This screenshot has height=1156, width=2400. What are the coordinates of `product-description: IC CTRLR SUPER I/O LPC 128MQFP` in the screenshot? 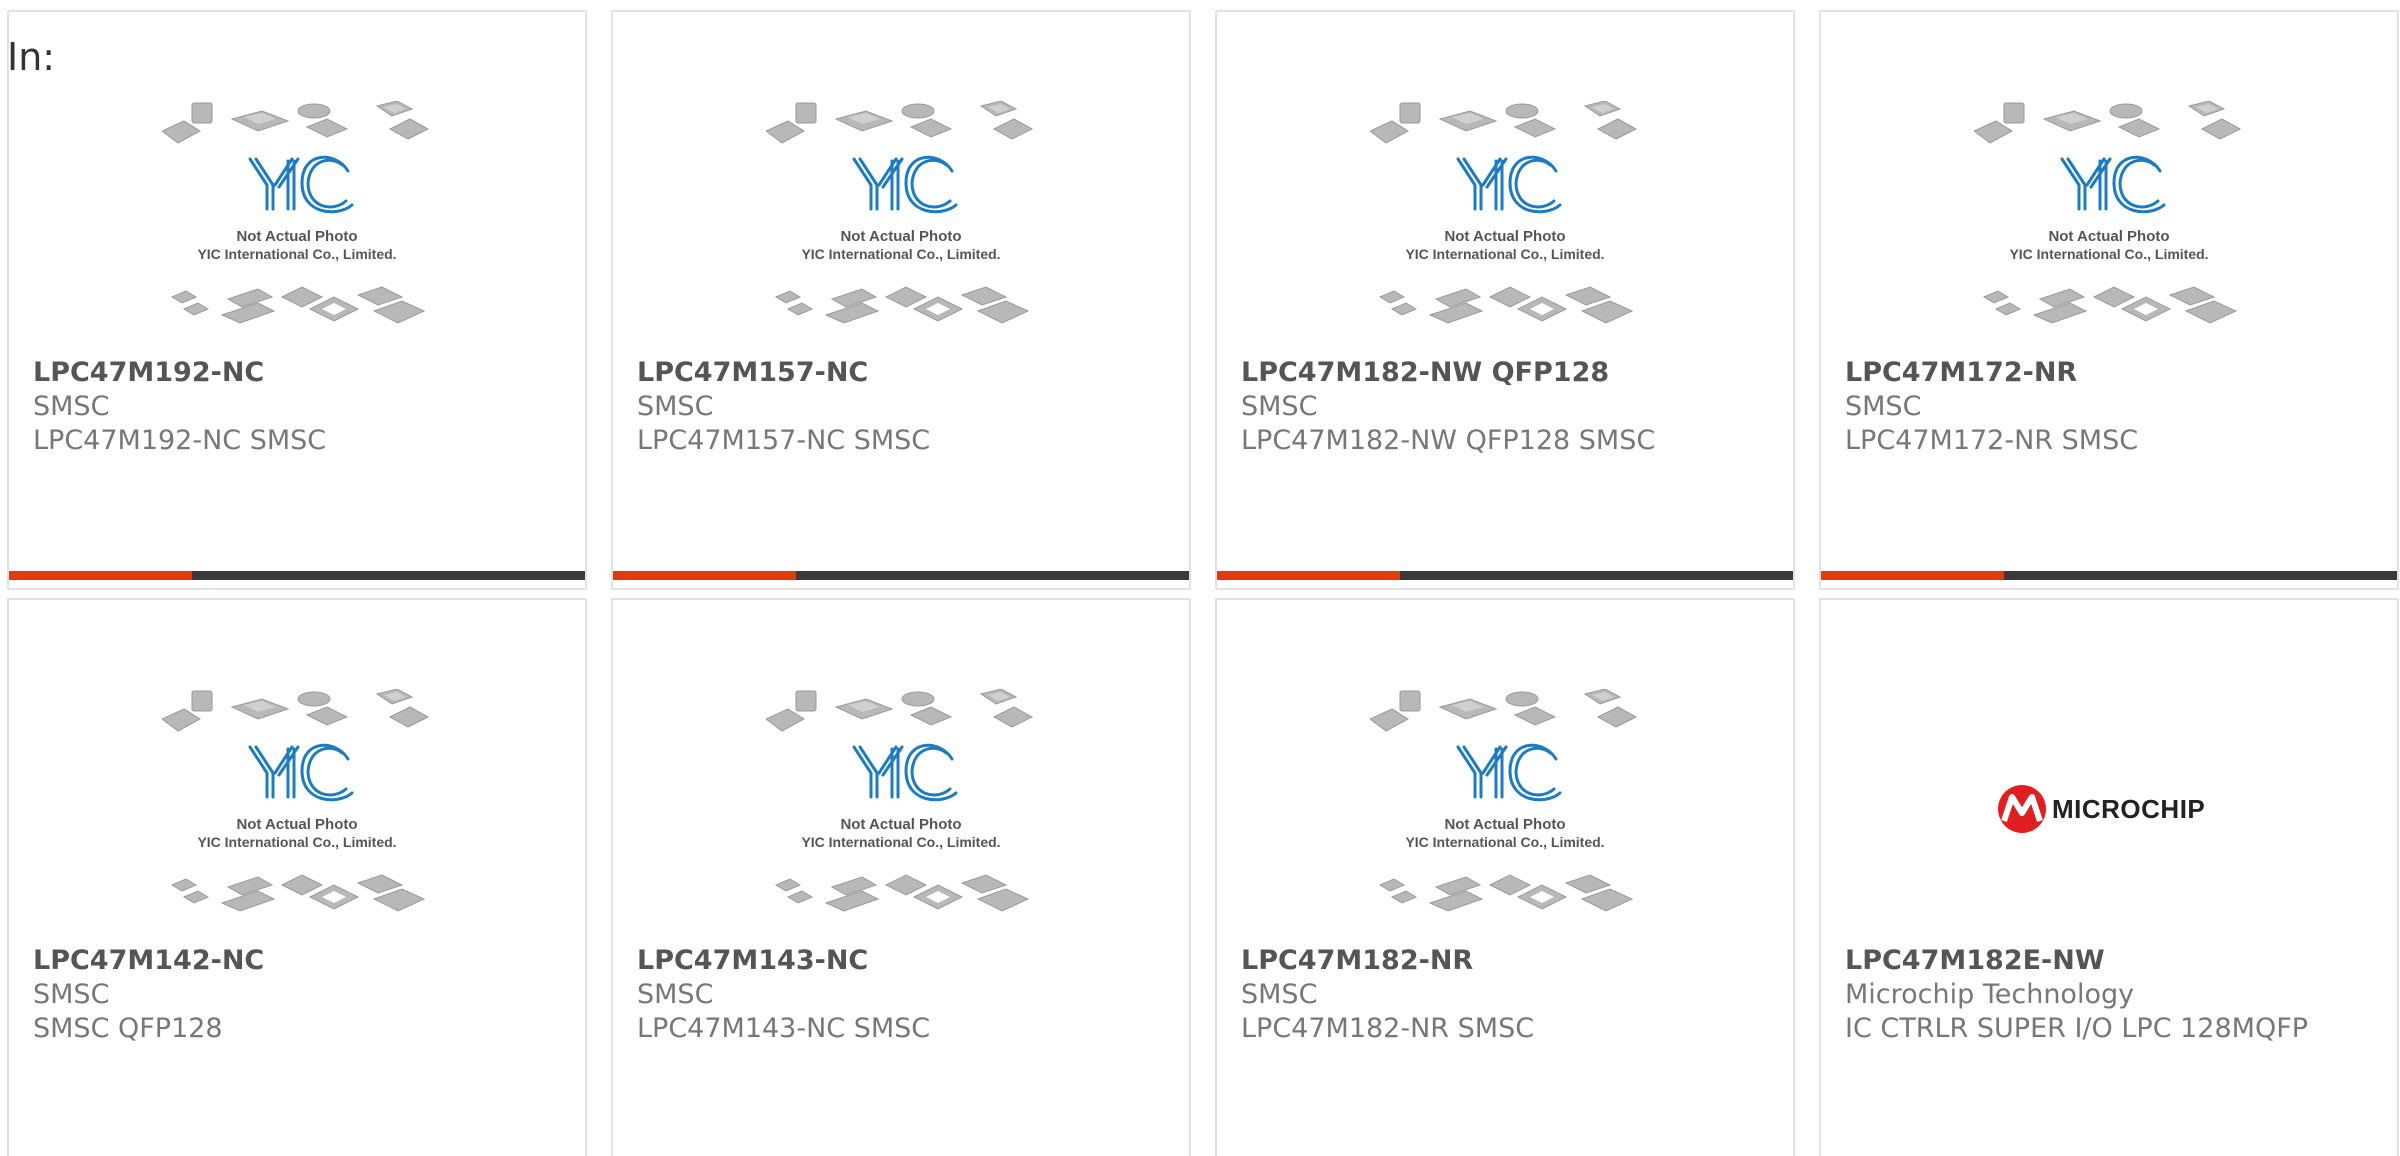 It's located at (2077, 1028).